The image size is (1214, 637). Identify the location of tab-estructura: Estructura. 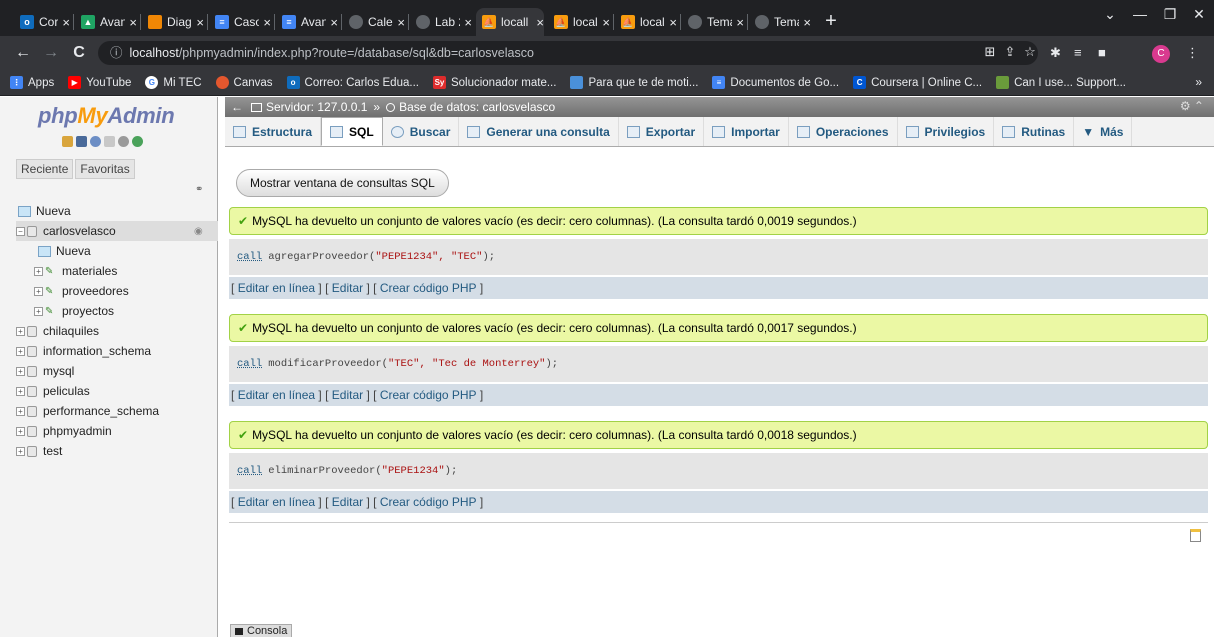
(273, 131).